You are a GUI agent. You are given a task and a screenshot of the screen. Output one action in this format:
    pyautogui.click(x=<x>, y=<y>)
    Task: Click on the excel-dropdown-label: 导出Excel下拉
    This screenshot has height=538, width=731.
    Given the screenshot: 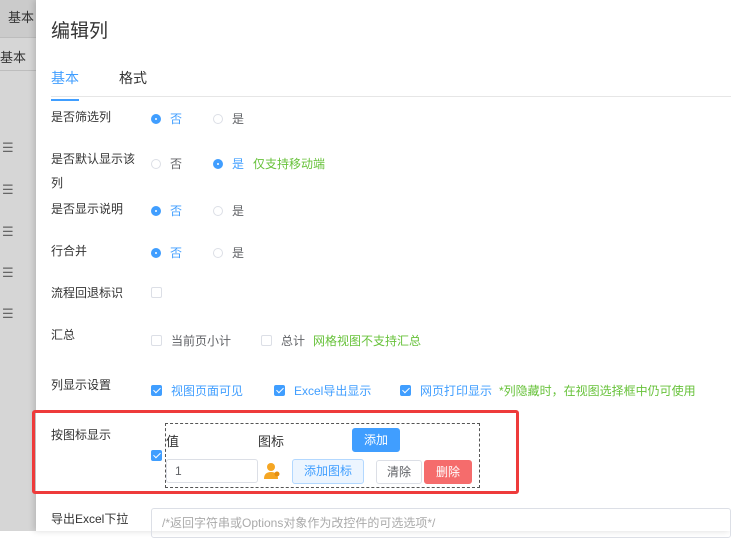 What is the action you would take?
    pyautogui.click(x=90, y=519)
    